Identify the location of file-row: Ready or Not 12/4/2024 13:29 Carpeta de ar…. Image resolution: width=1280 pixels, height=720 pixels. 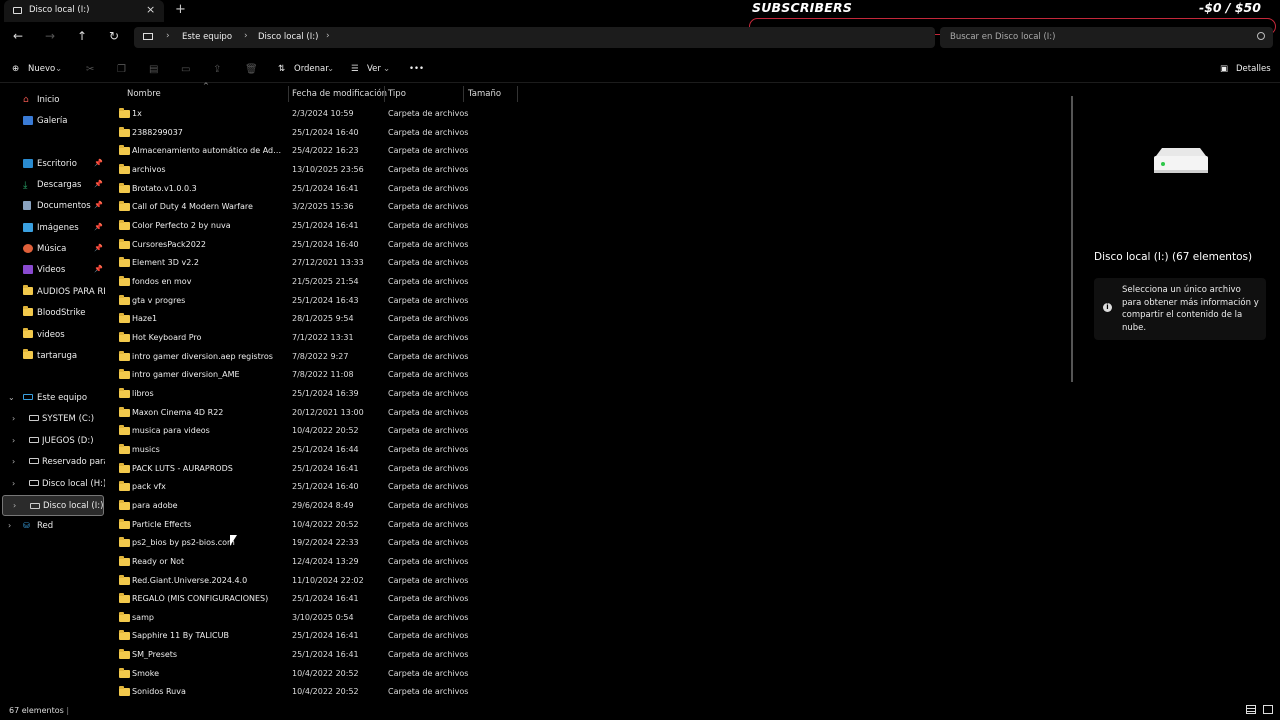
(292, 562).